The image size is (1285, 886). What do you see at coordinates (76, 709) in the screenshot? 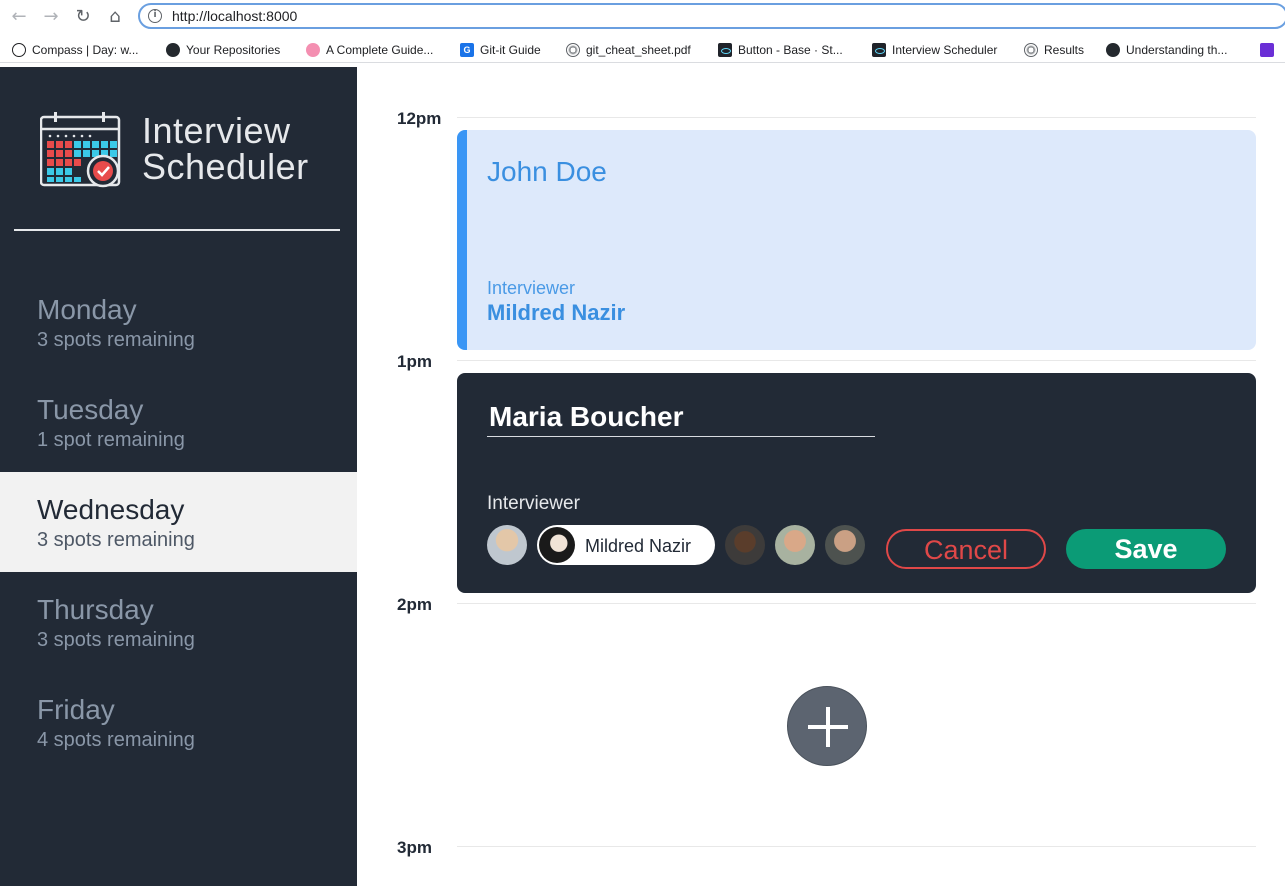
I see `day-name: Friday` at bounding box center [76, 709].